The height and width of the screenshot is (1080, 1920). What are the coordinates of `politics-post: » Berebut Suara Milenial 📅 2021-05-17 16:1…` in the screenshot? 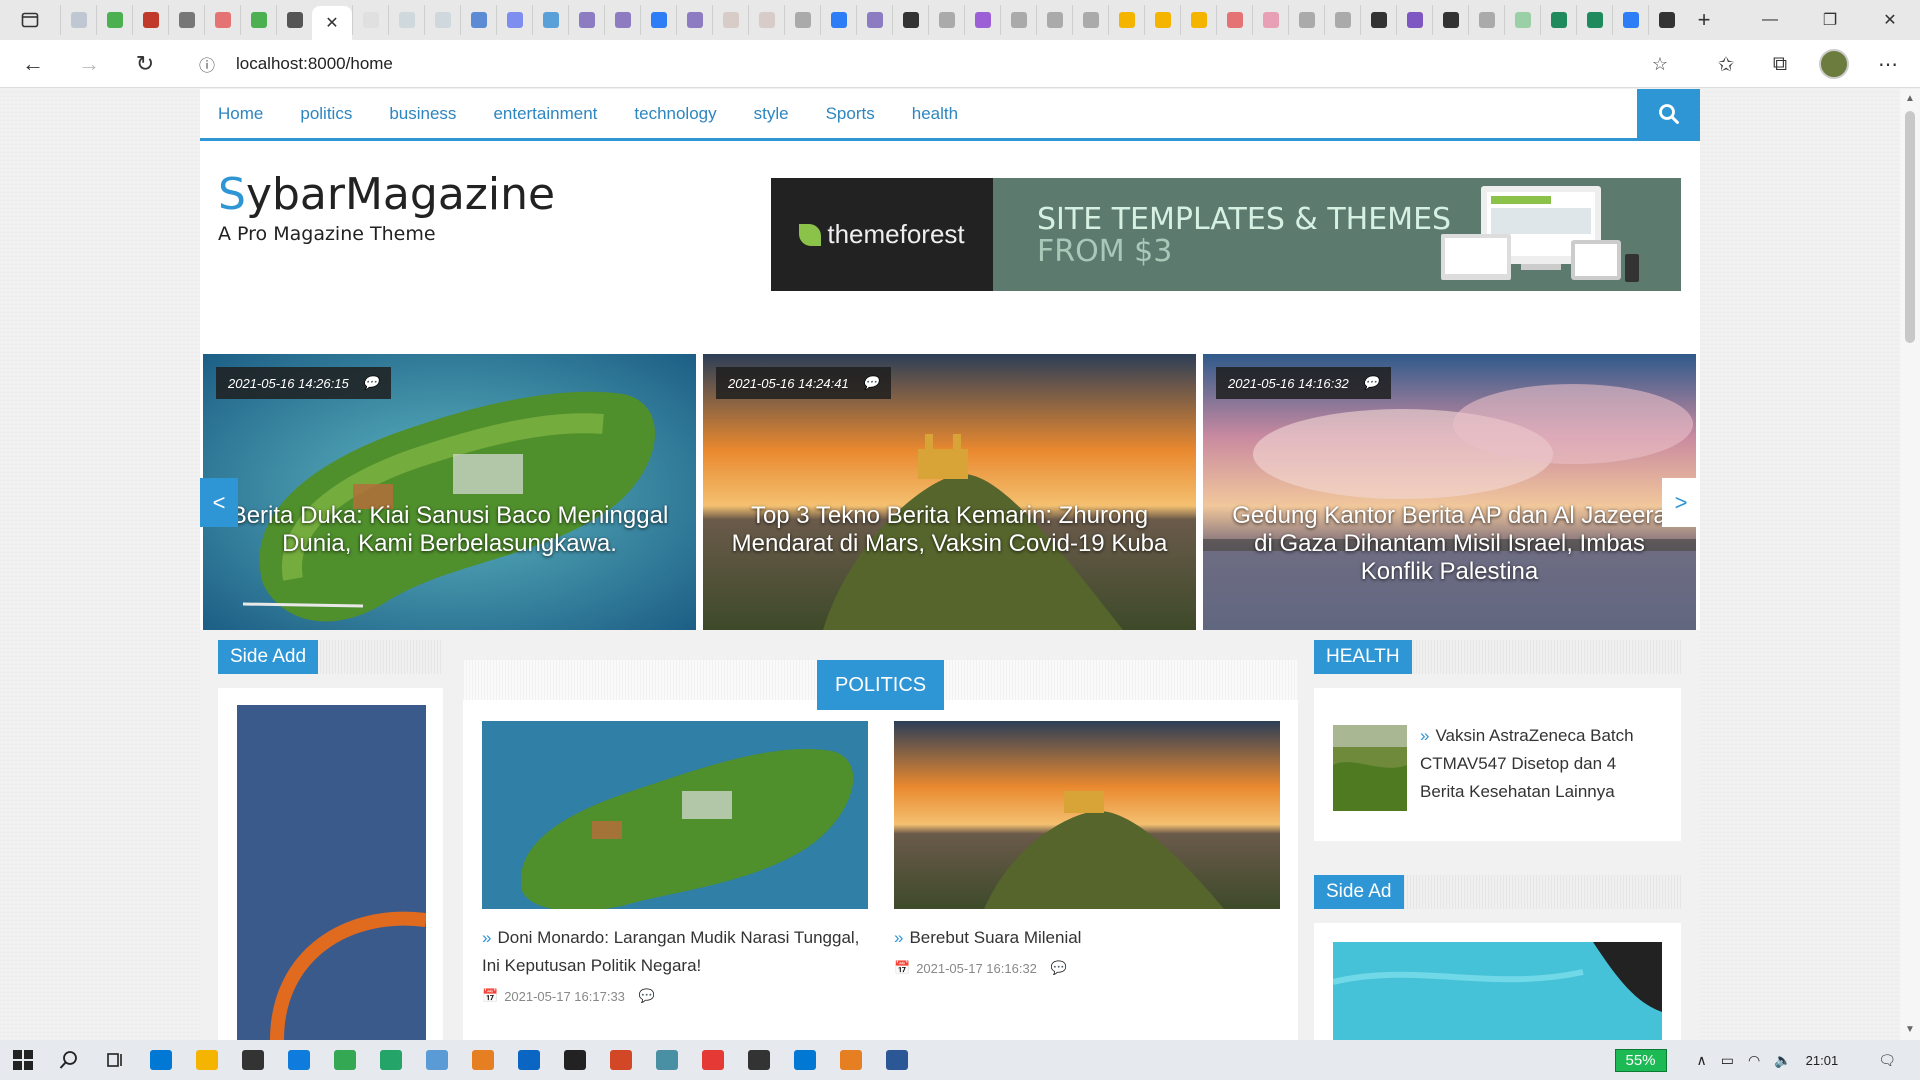 It's located at (1087, 848).